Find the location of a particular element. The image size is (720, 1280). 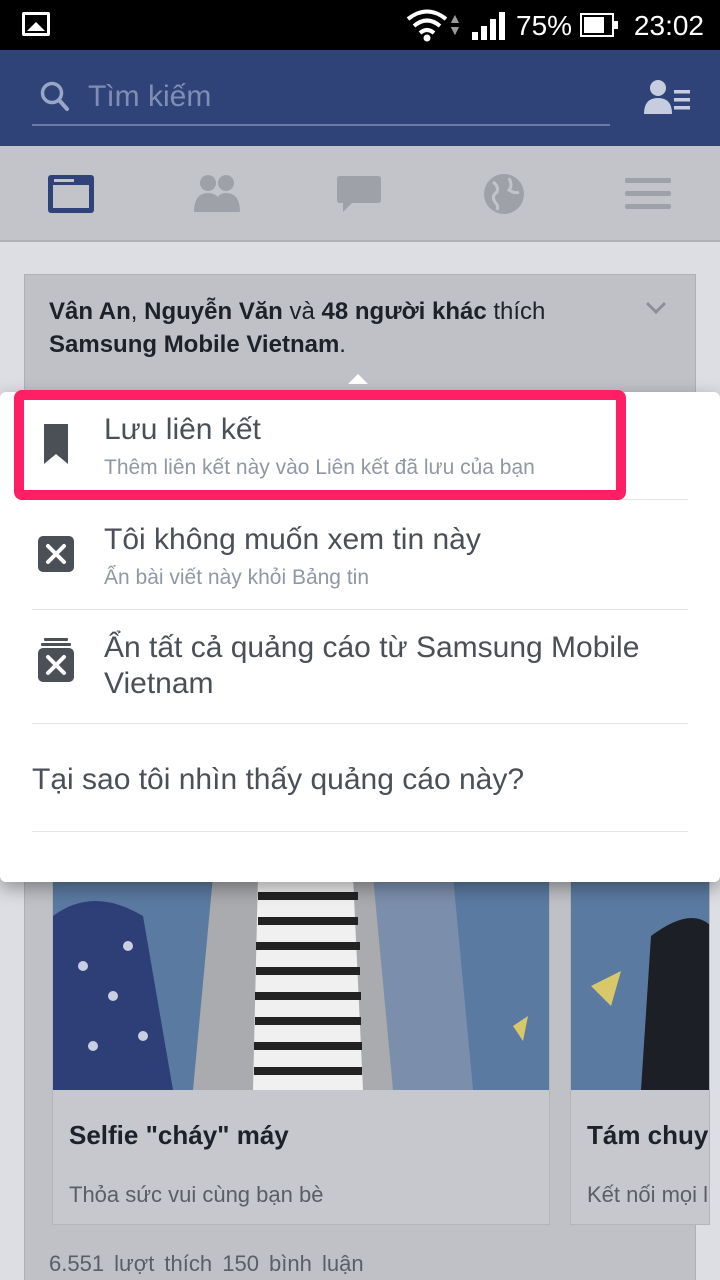

ad-subtitle: Thỏa sức vui cùng bạn bè is located at coordinates (196, 1194).